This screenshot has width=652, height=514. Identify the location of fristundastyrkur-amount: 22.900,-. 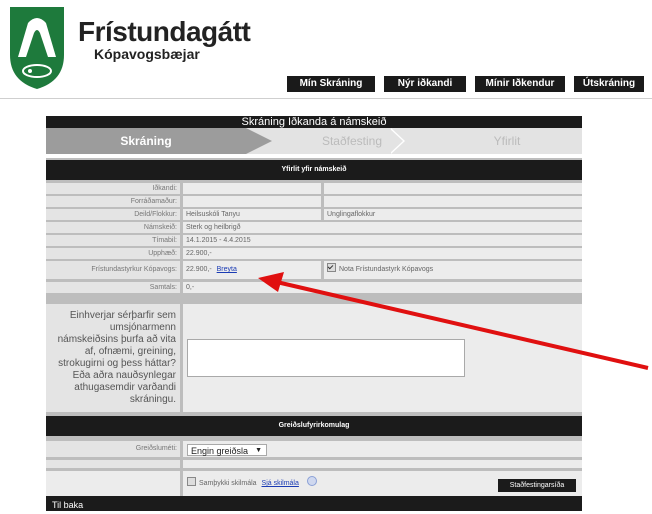
(199, 269).